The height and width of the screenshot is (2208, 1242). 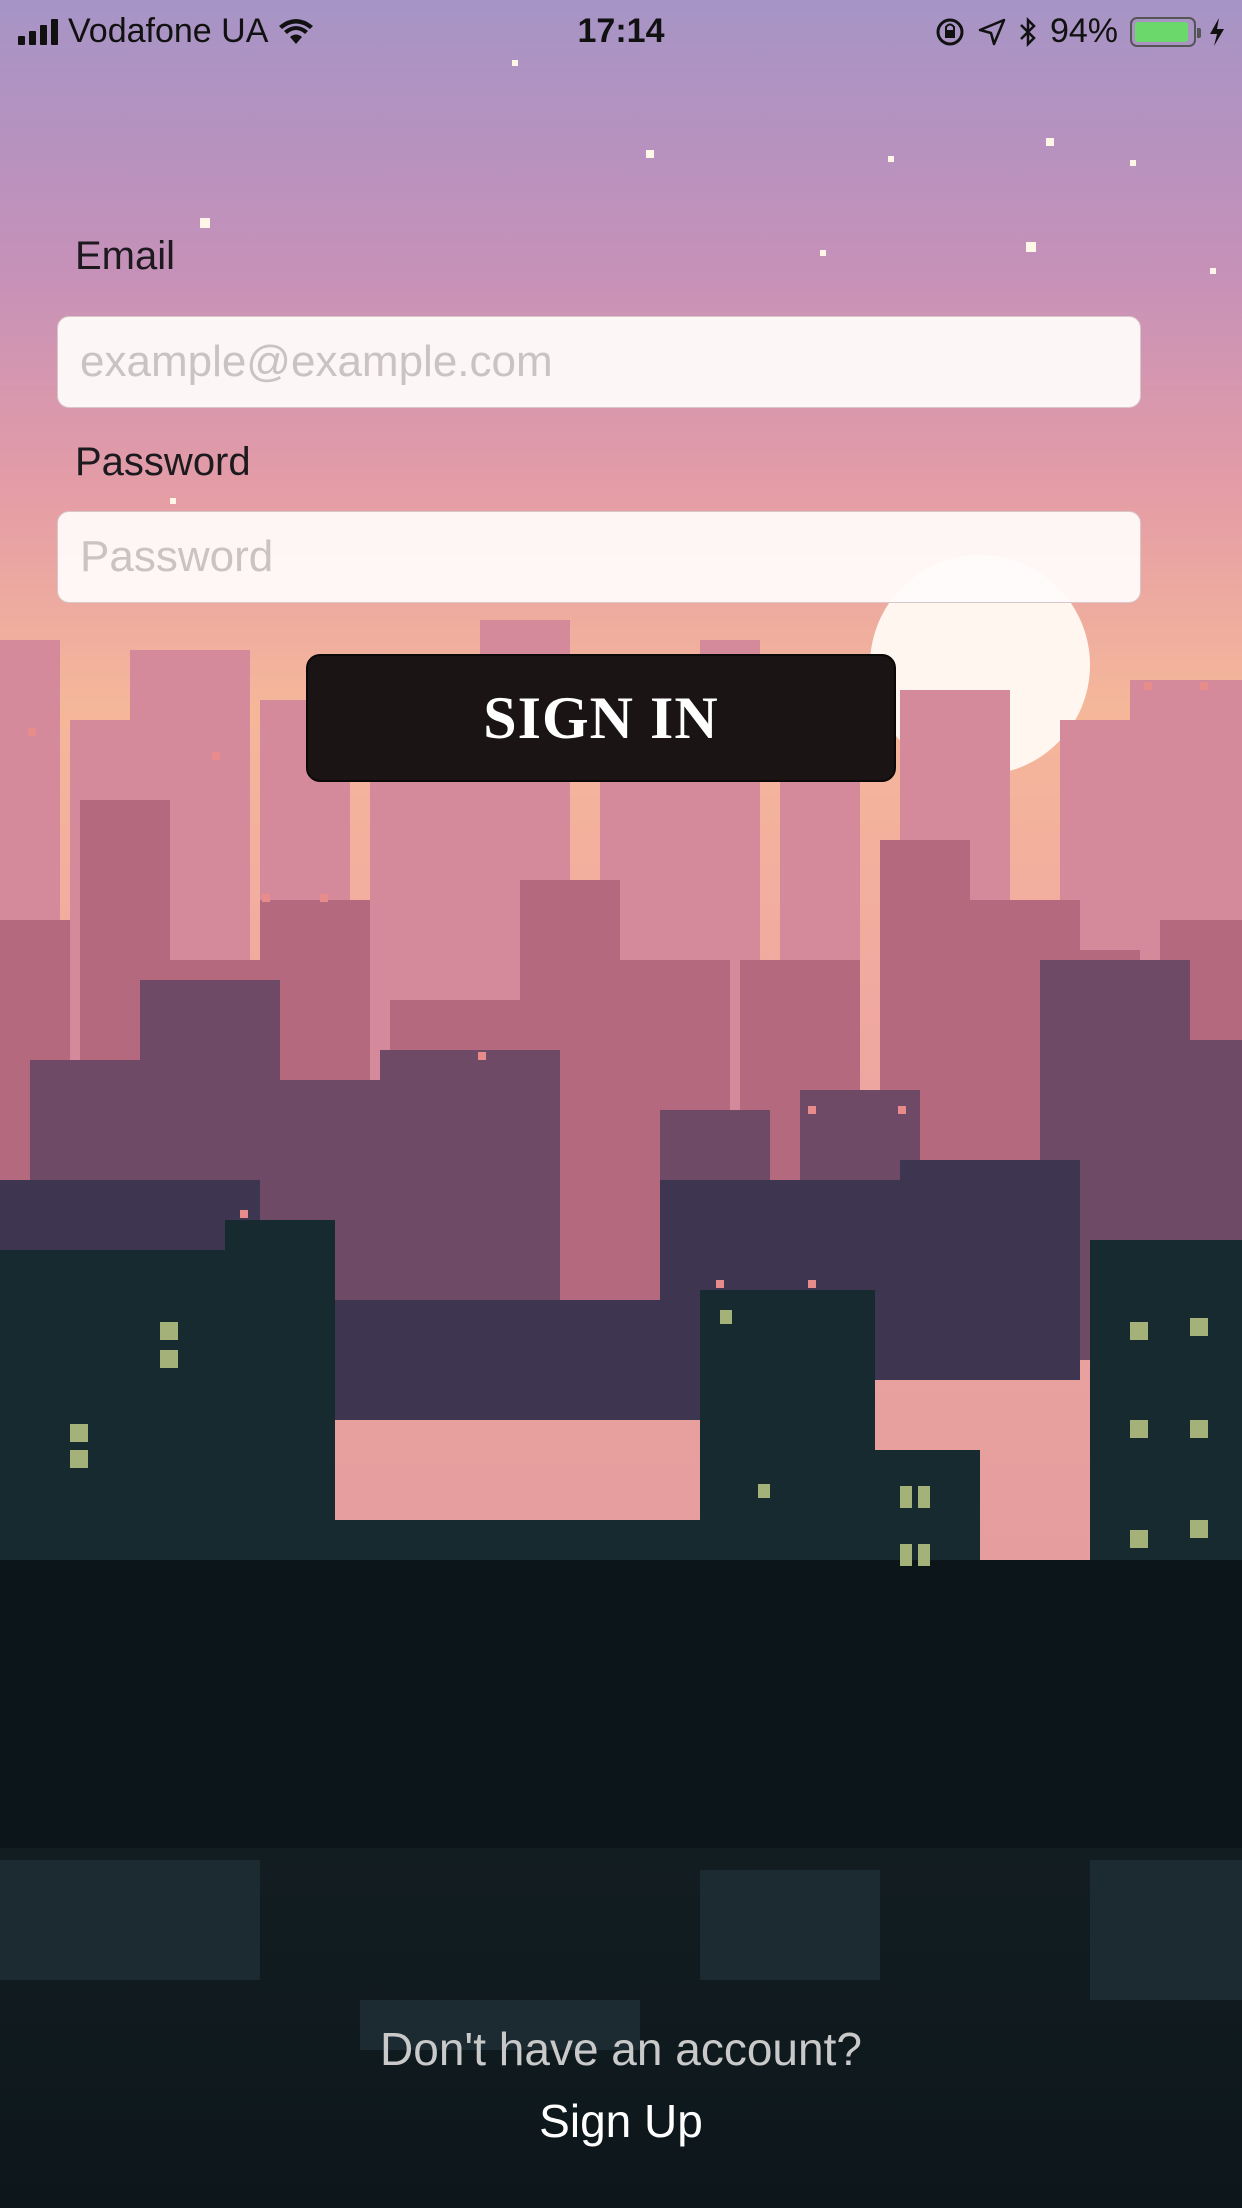 I want to click on sign-up-link: Sign Up, so click(x=621, y=2121).